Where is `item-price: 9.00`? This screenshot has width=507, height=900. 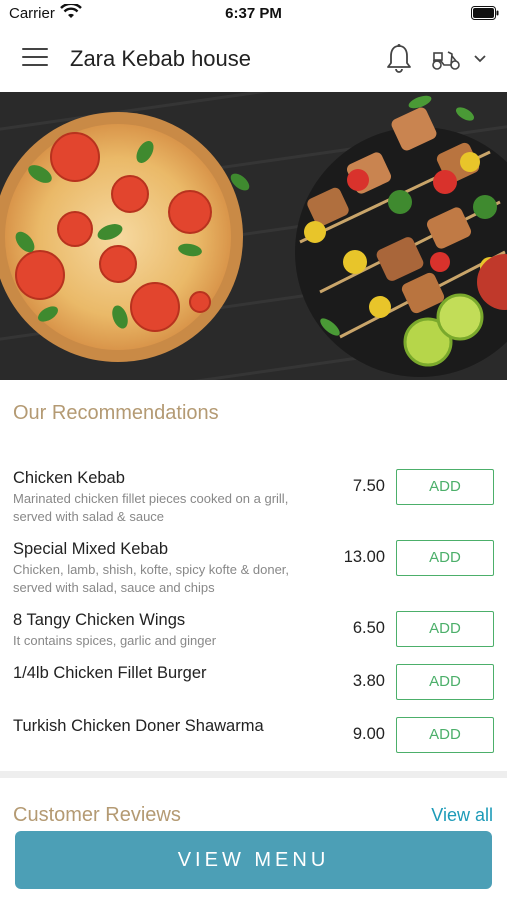
item-price: 9.00 is located at coordinates (368, 734).